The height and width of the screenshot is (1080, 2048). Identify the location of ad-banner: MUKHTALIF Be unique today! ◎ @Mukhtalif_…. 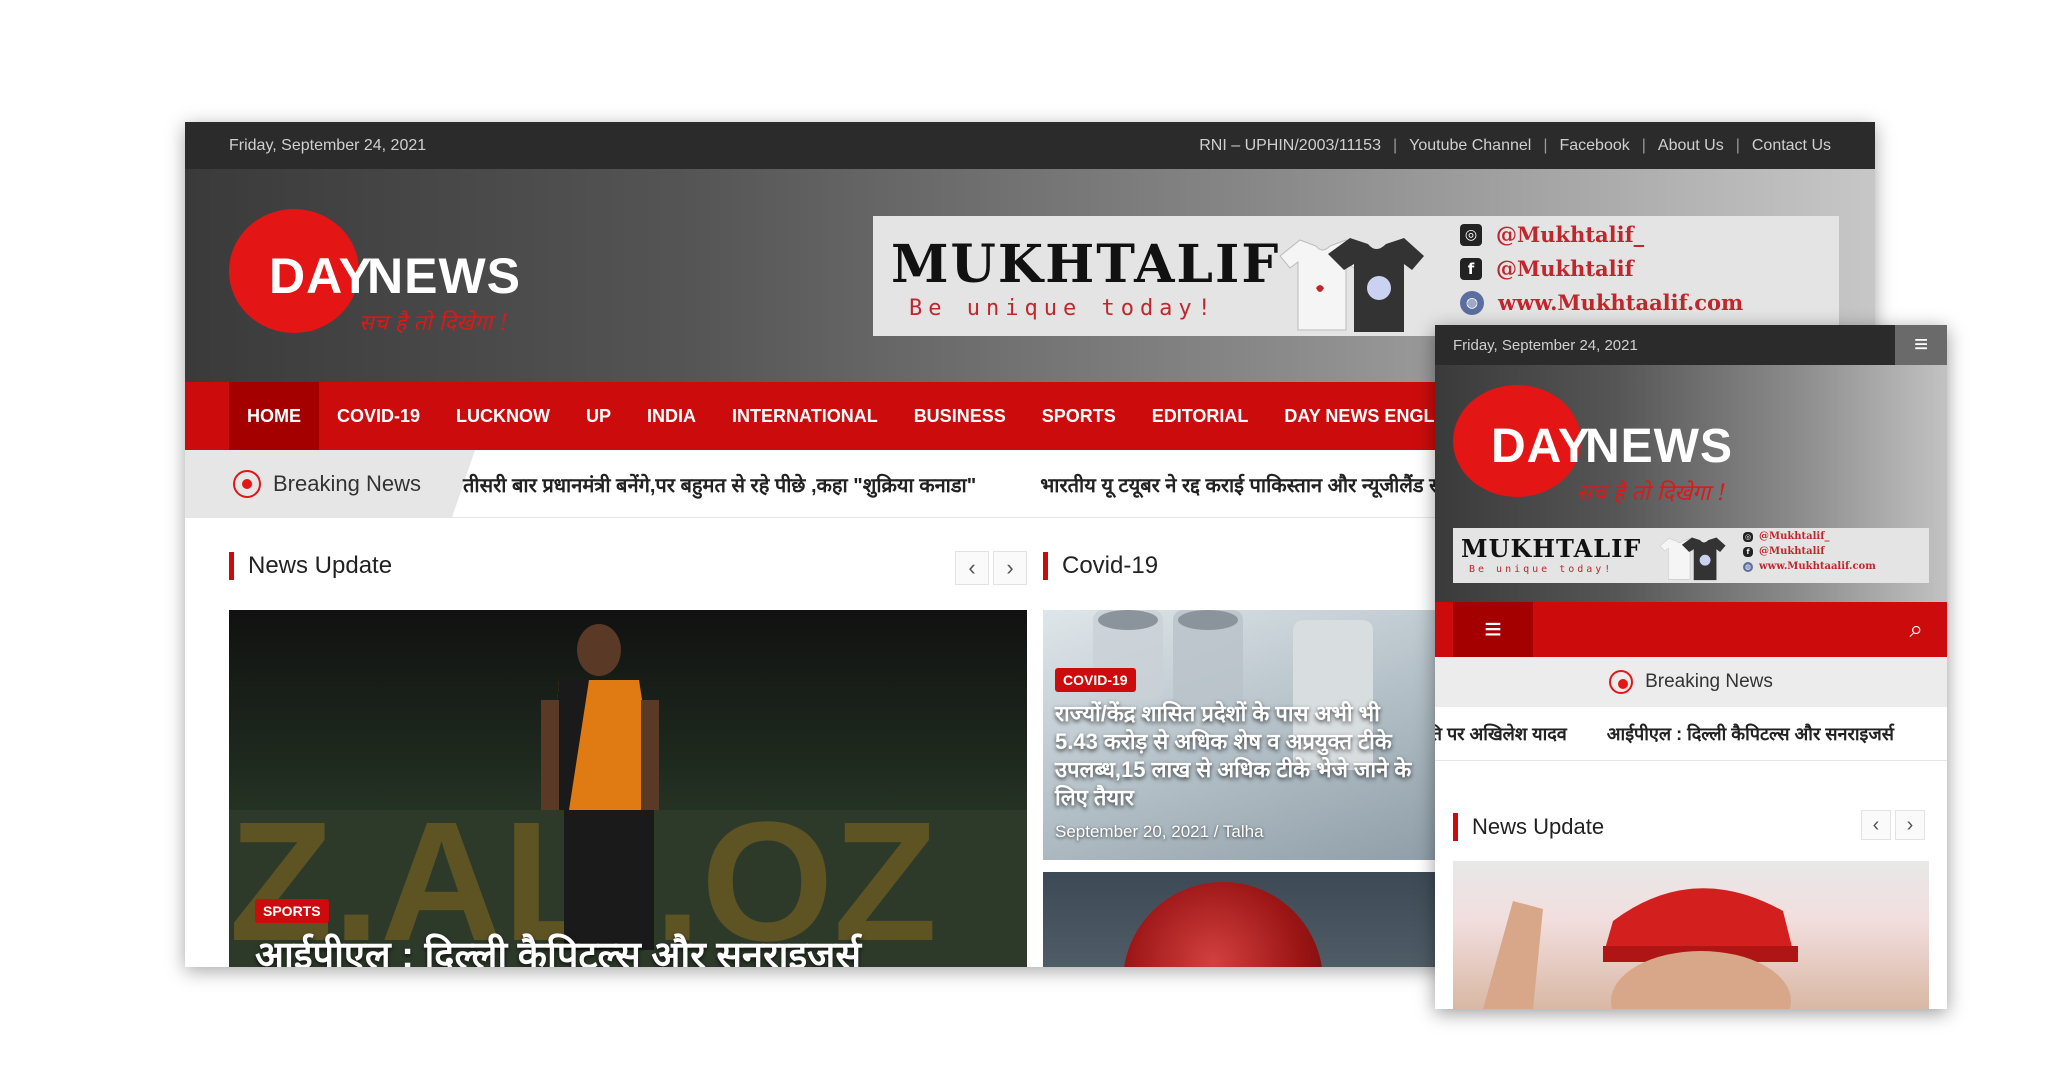
(1356, 276).